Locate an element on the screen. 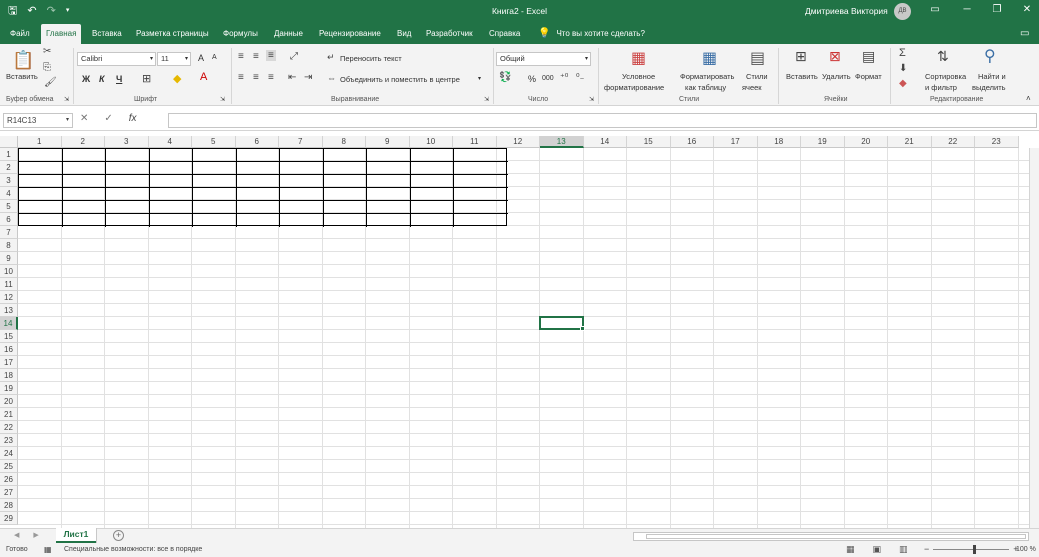  tab-insert: Вставка is located at coordinates (107, 34).